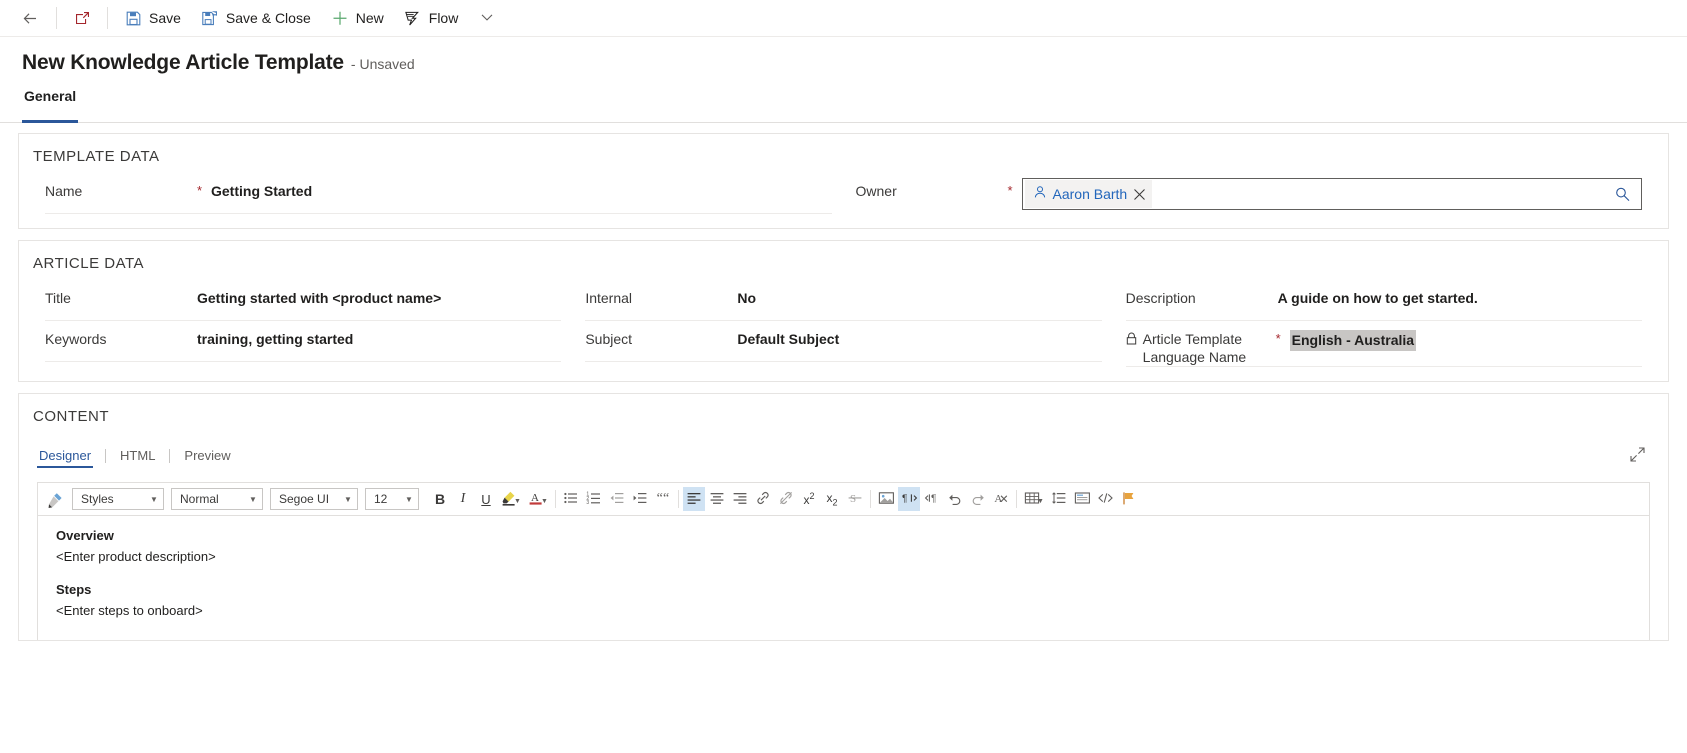  I want to click on tab-html-label: HTML, so click(138, 455).